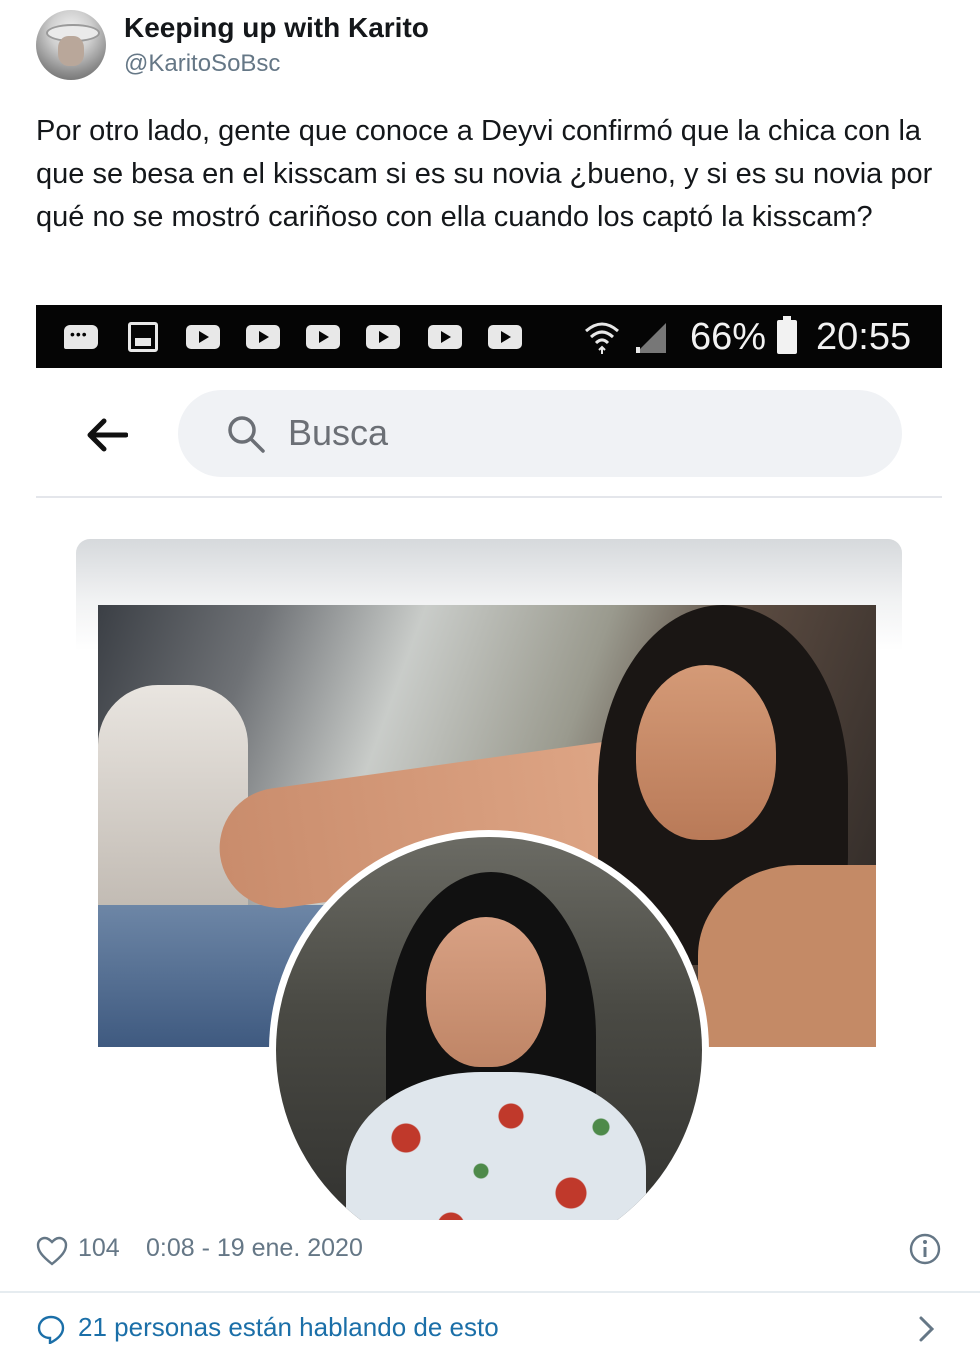  Describe the element at coordinates (106, 435) in the screenshot. I see `back-arrow-icon` at that location.